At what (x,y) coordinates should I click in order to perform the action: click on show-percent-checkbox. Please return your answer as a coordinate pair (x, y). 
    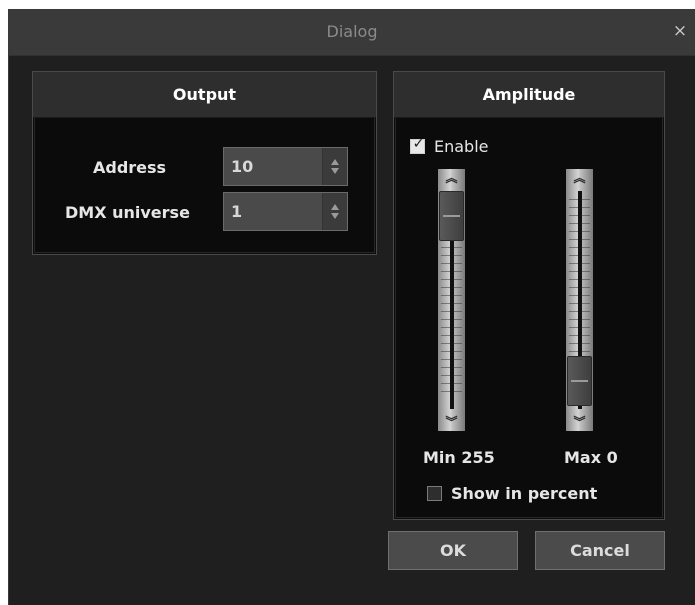
    Looking at the image, I should click on (434, 493).